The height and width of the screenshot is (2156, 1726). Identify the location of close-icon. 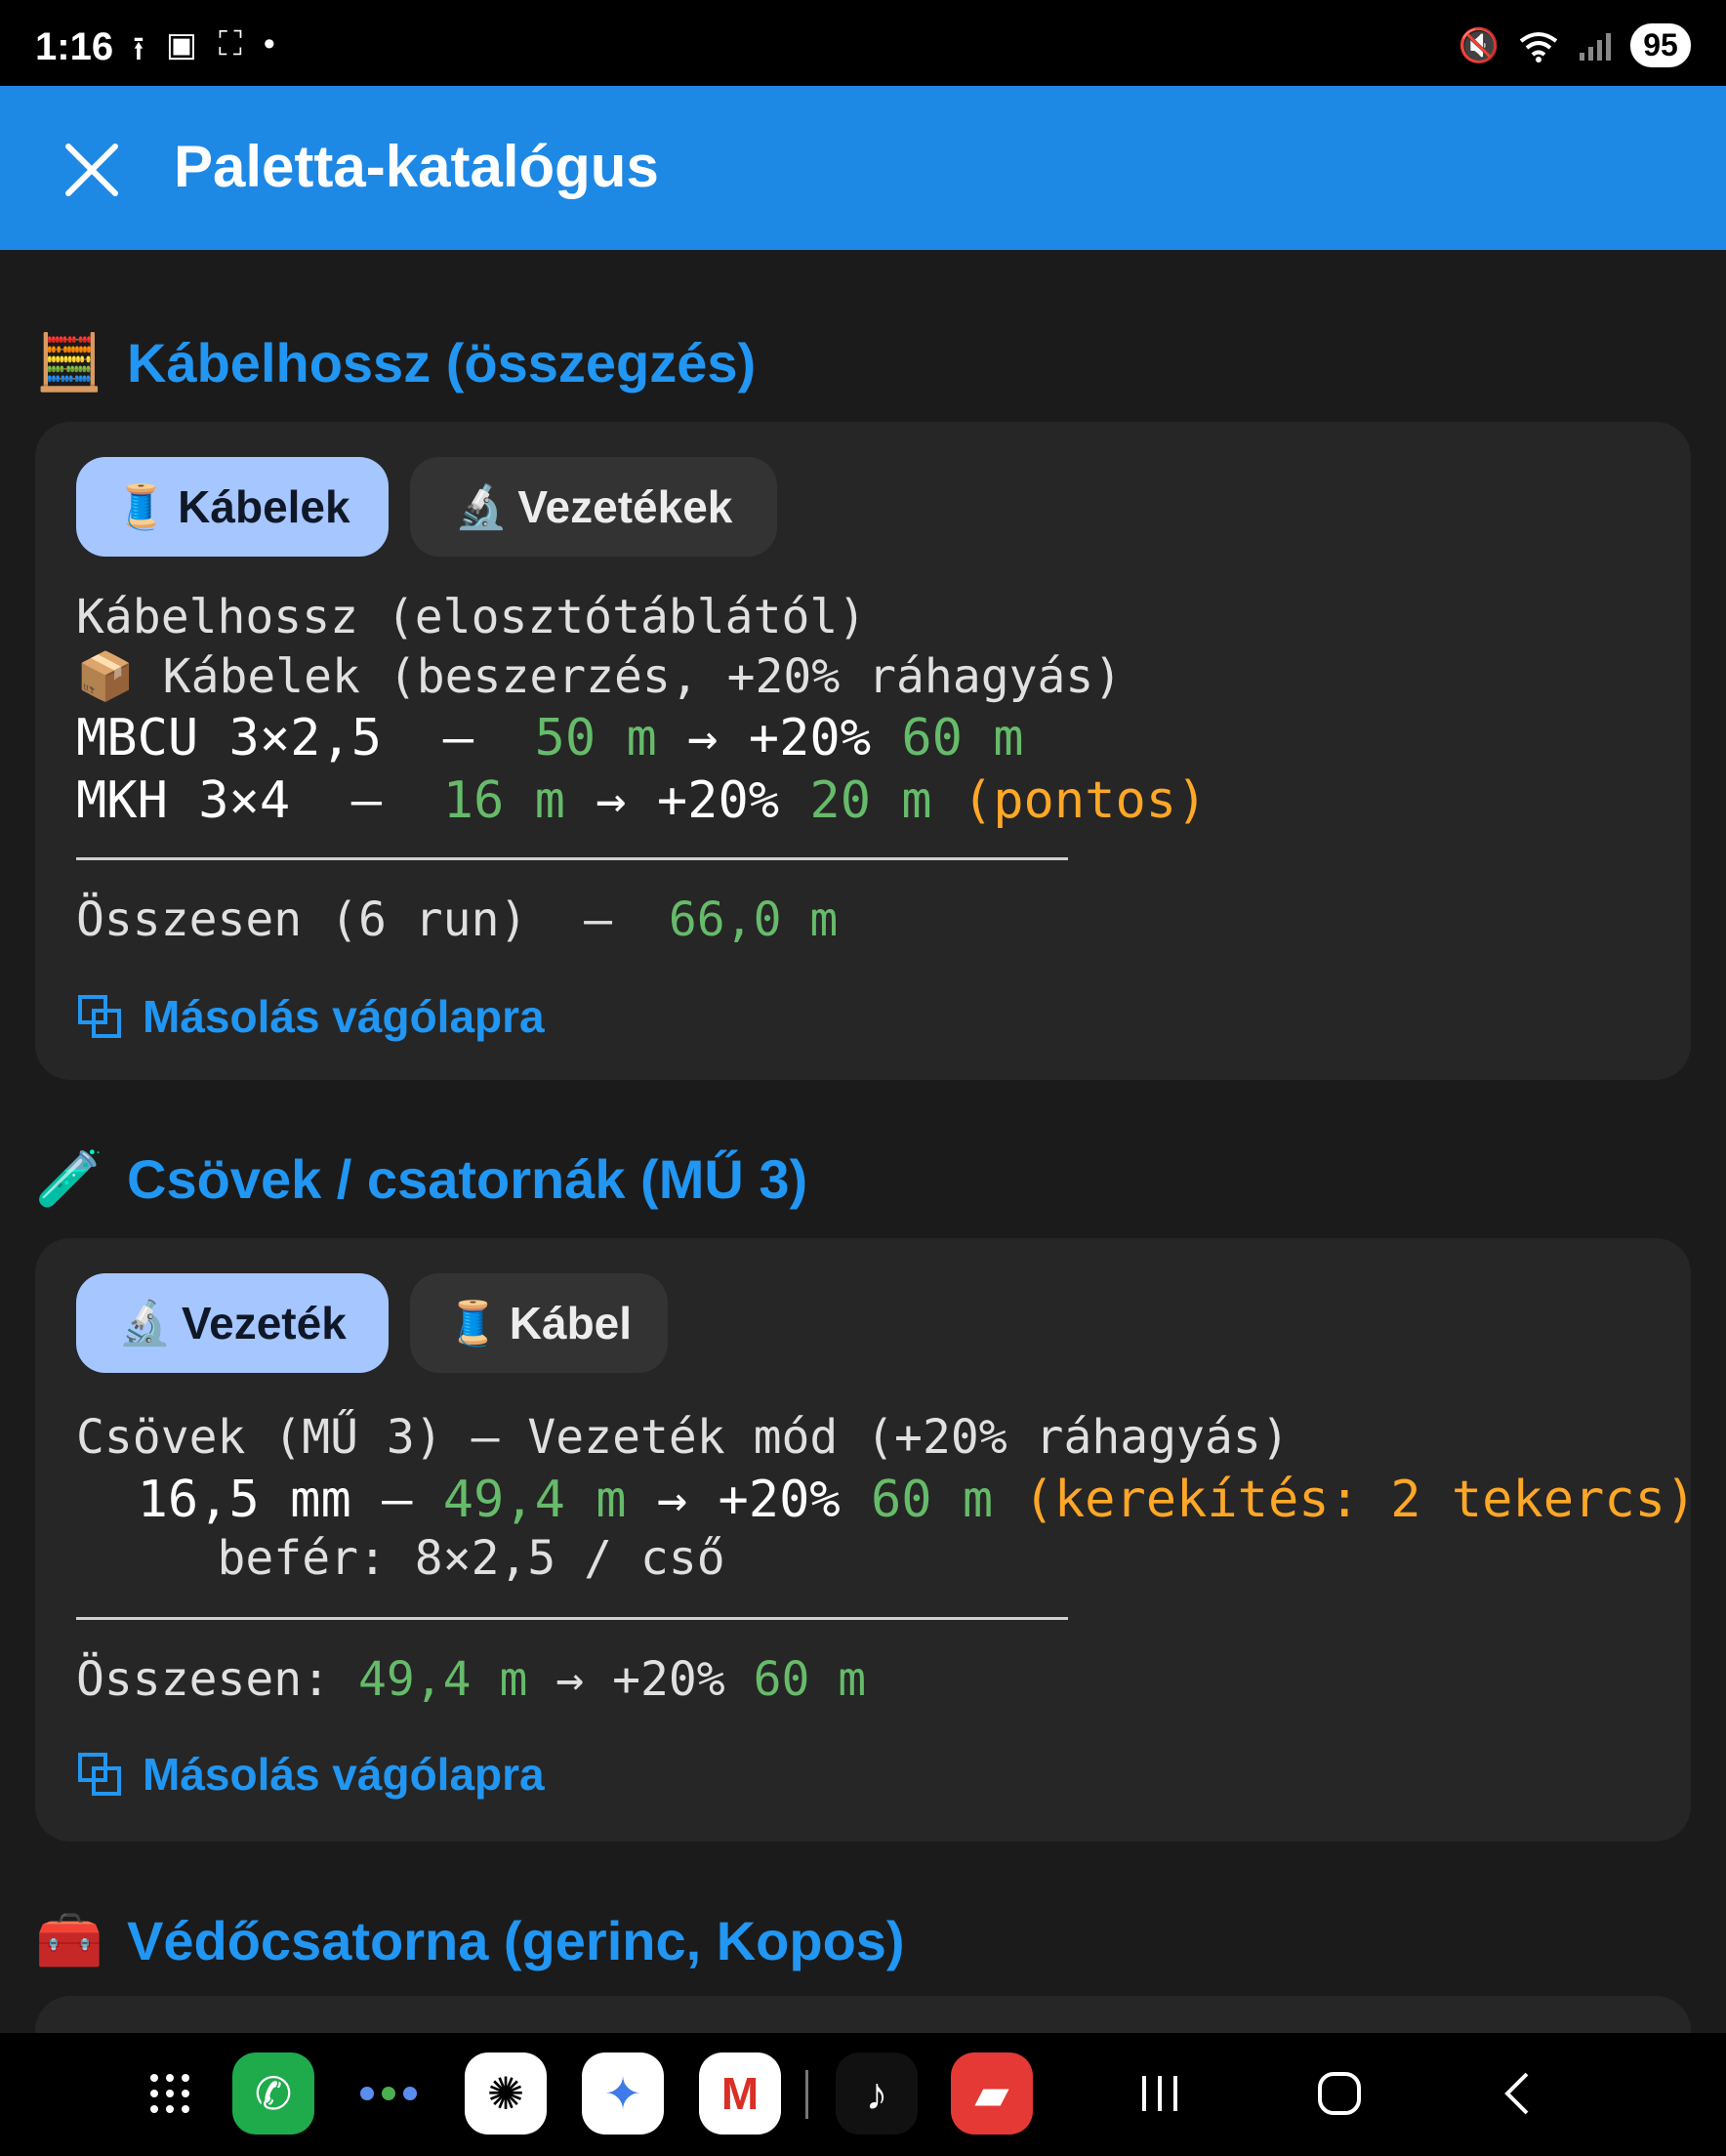
(92, 170).